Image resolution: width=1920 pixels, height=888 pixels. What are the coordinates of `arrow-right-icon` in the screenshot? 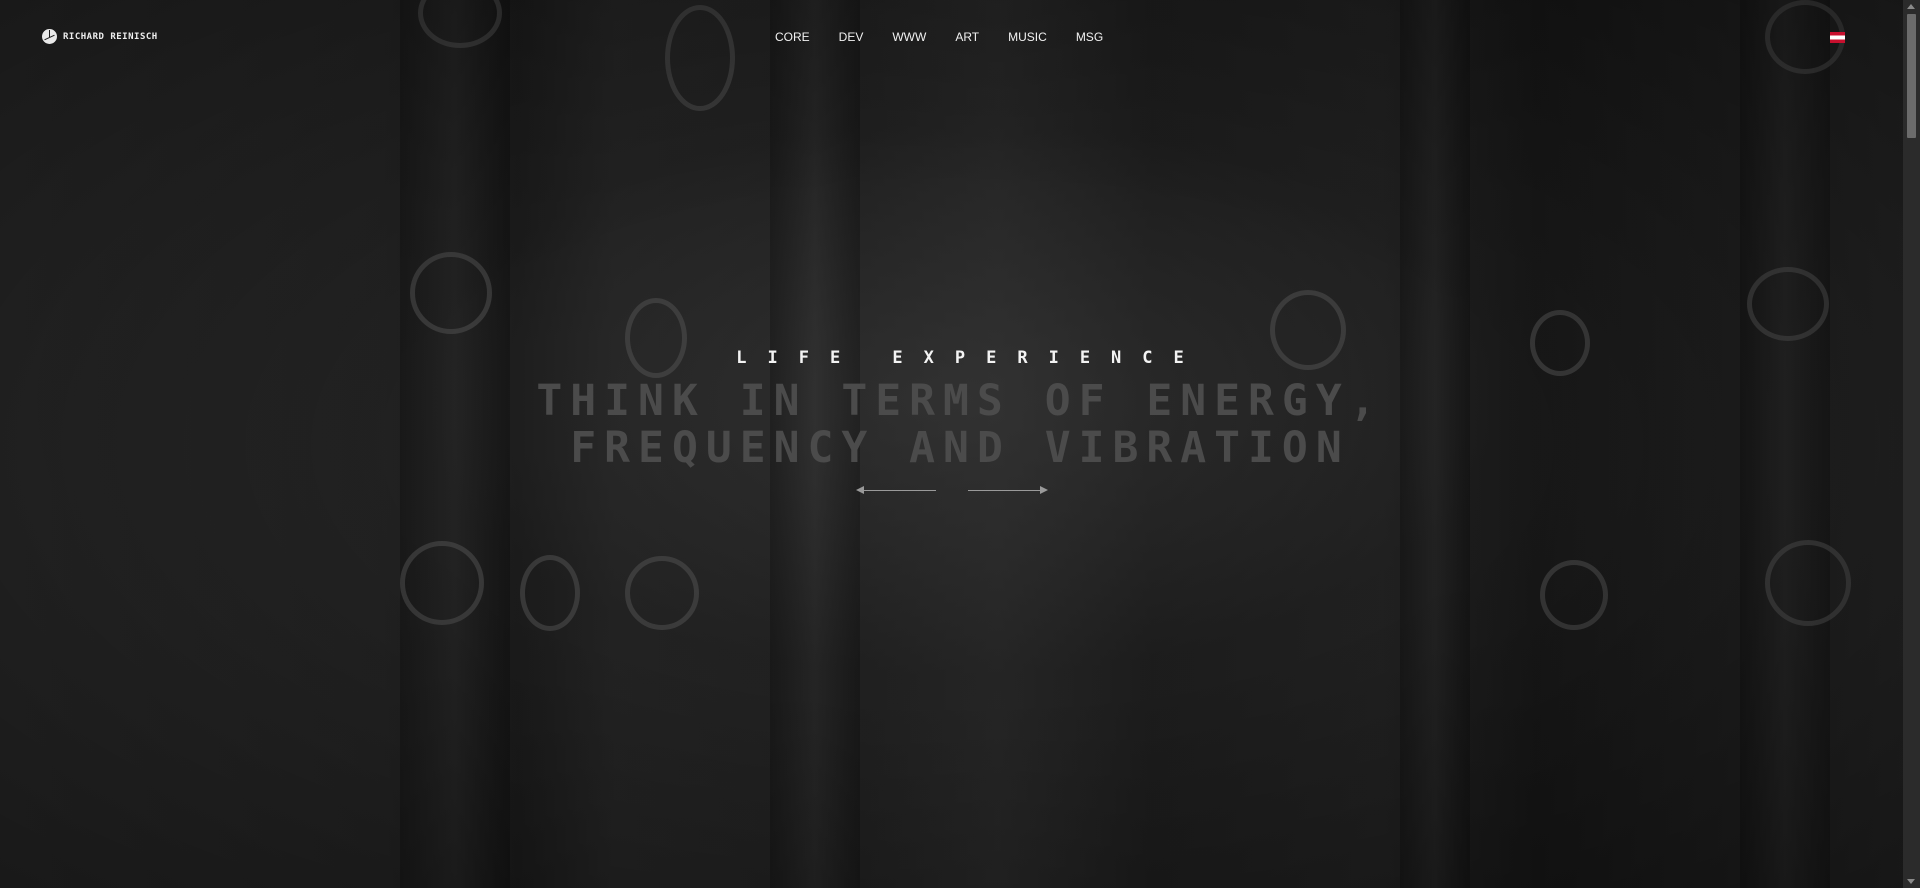 It's located at (1008, 490).